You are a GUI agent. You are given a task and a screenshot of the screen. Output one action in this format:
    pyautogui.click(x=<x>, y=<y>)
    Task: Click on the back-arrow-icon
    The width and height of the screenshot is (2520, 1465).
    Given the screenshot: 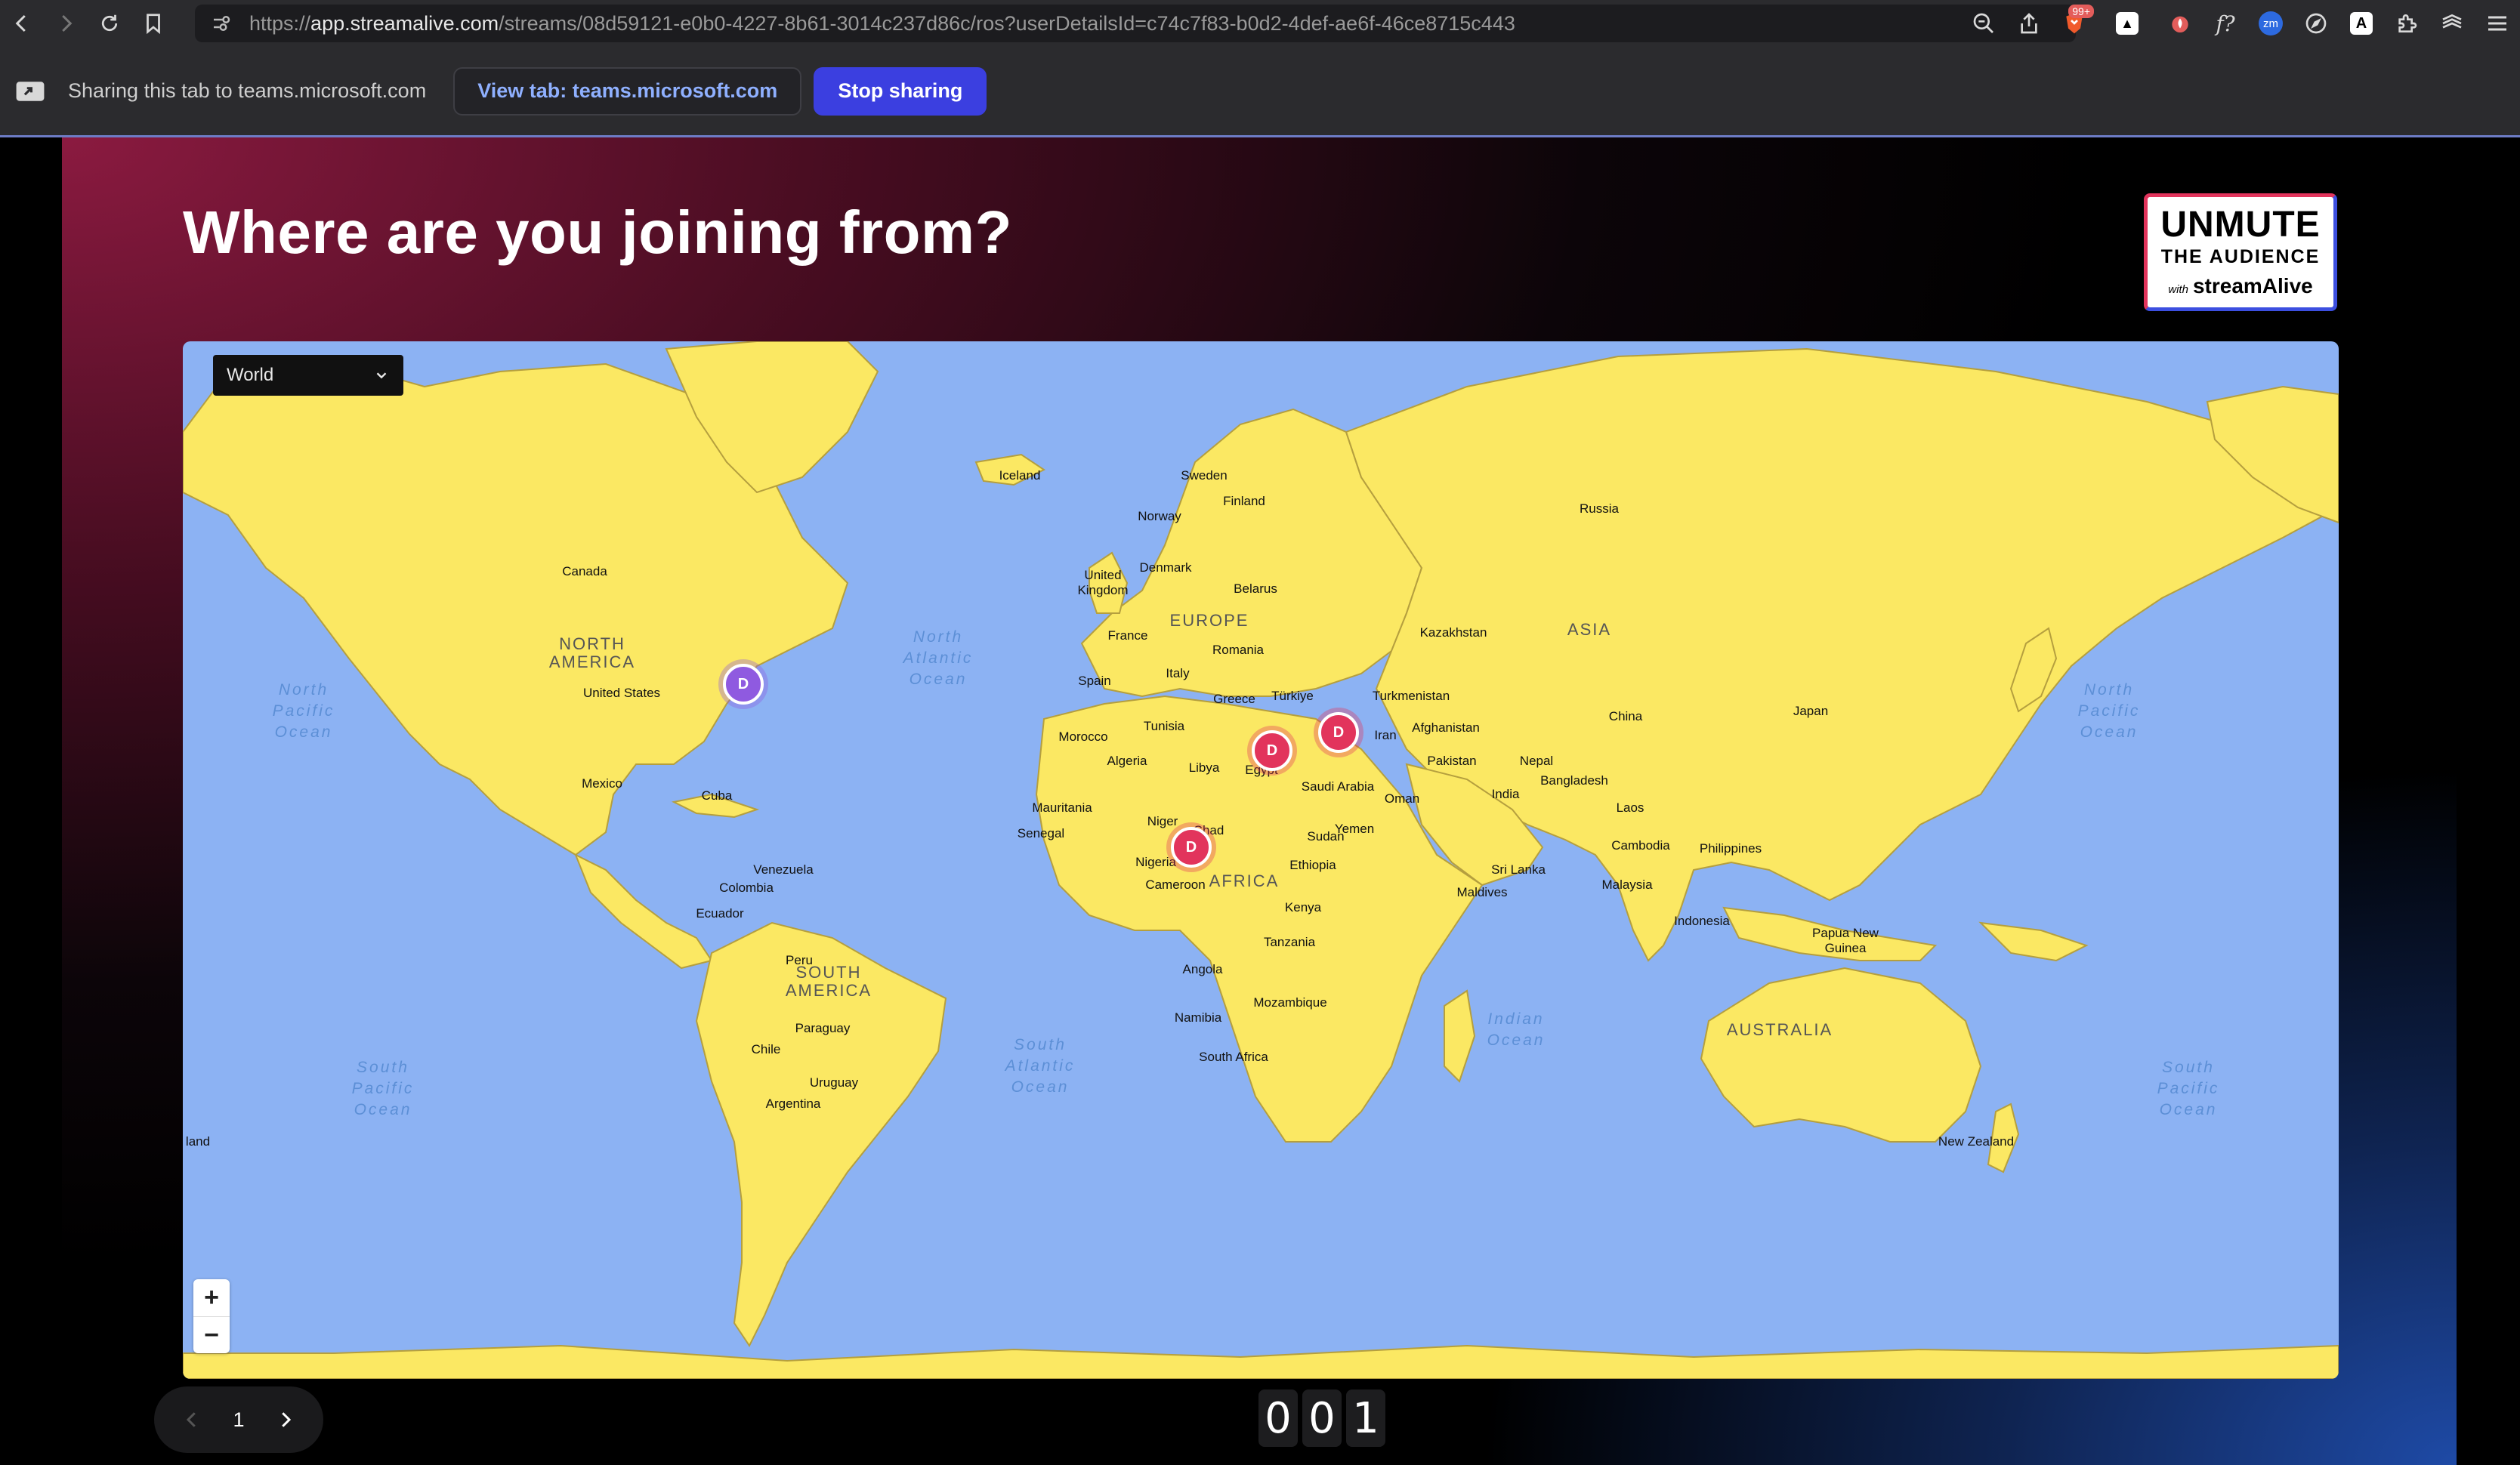 What is the action you would take?
    pyautogui.click(x=20, y=23)
    